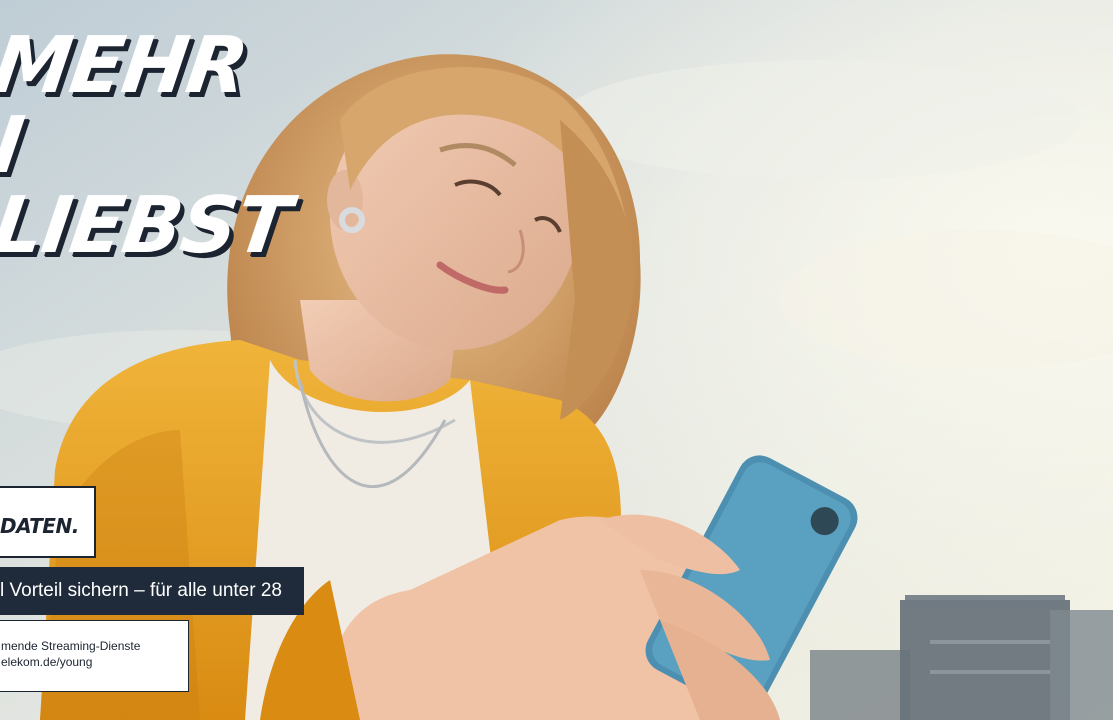 This screenshot has width=1113, height=720. I want to click on disclaimer-box: mende Streaming-Dienste elekom.de/young, so click(94, 656).